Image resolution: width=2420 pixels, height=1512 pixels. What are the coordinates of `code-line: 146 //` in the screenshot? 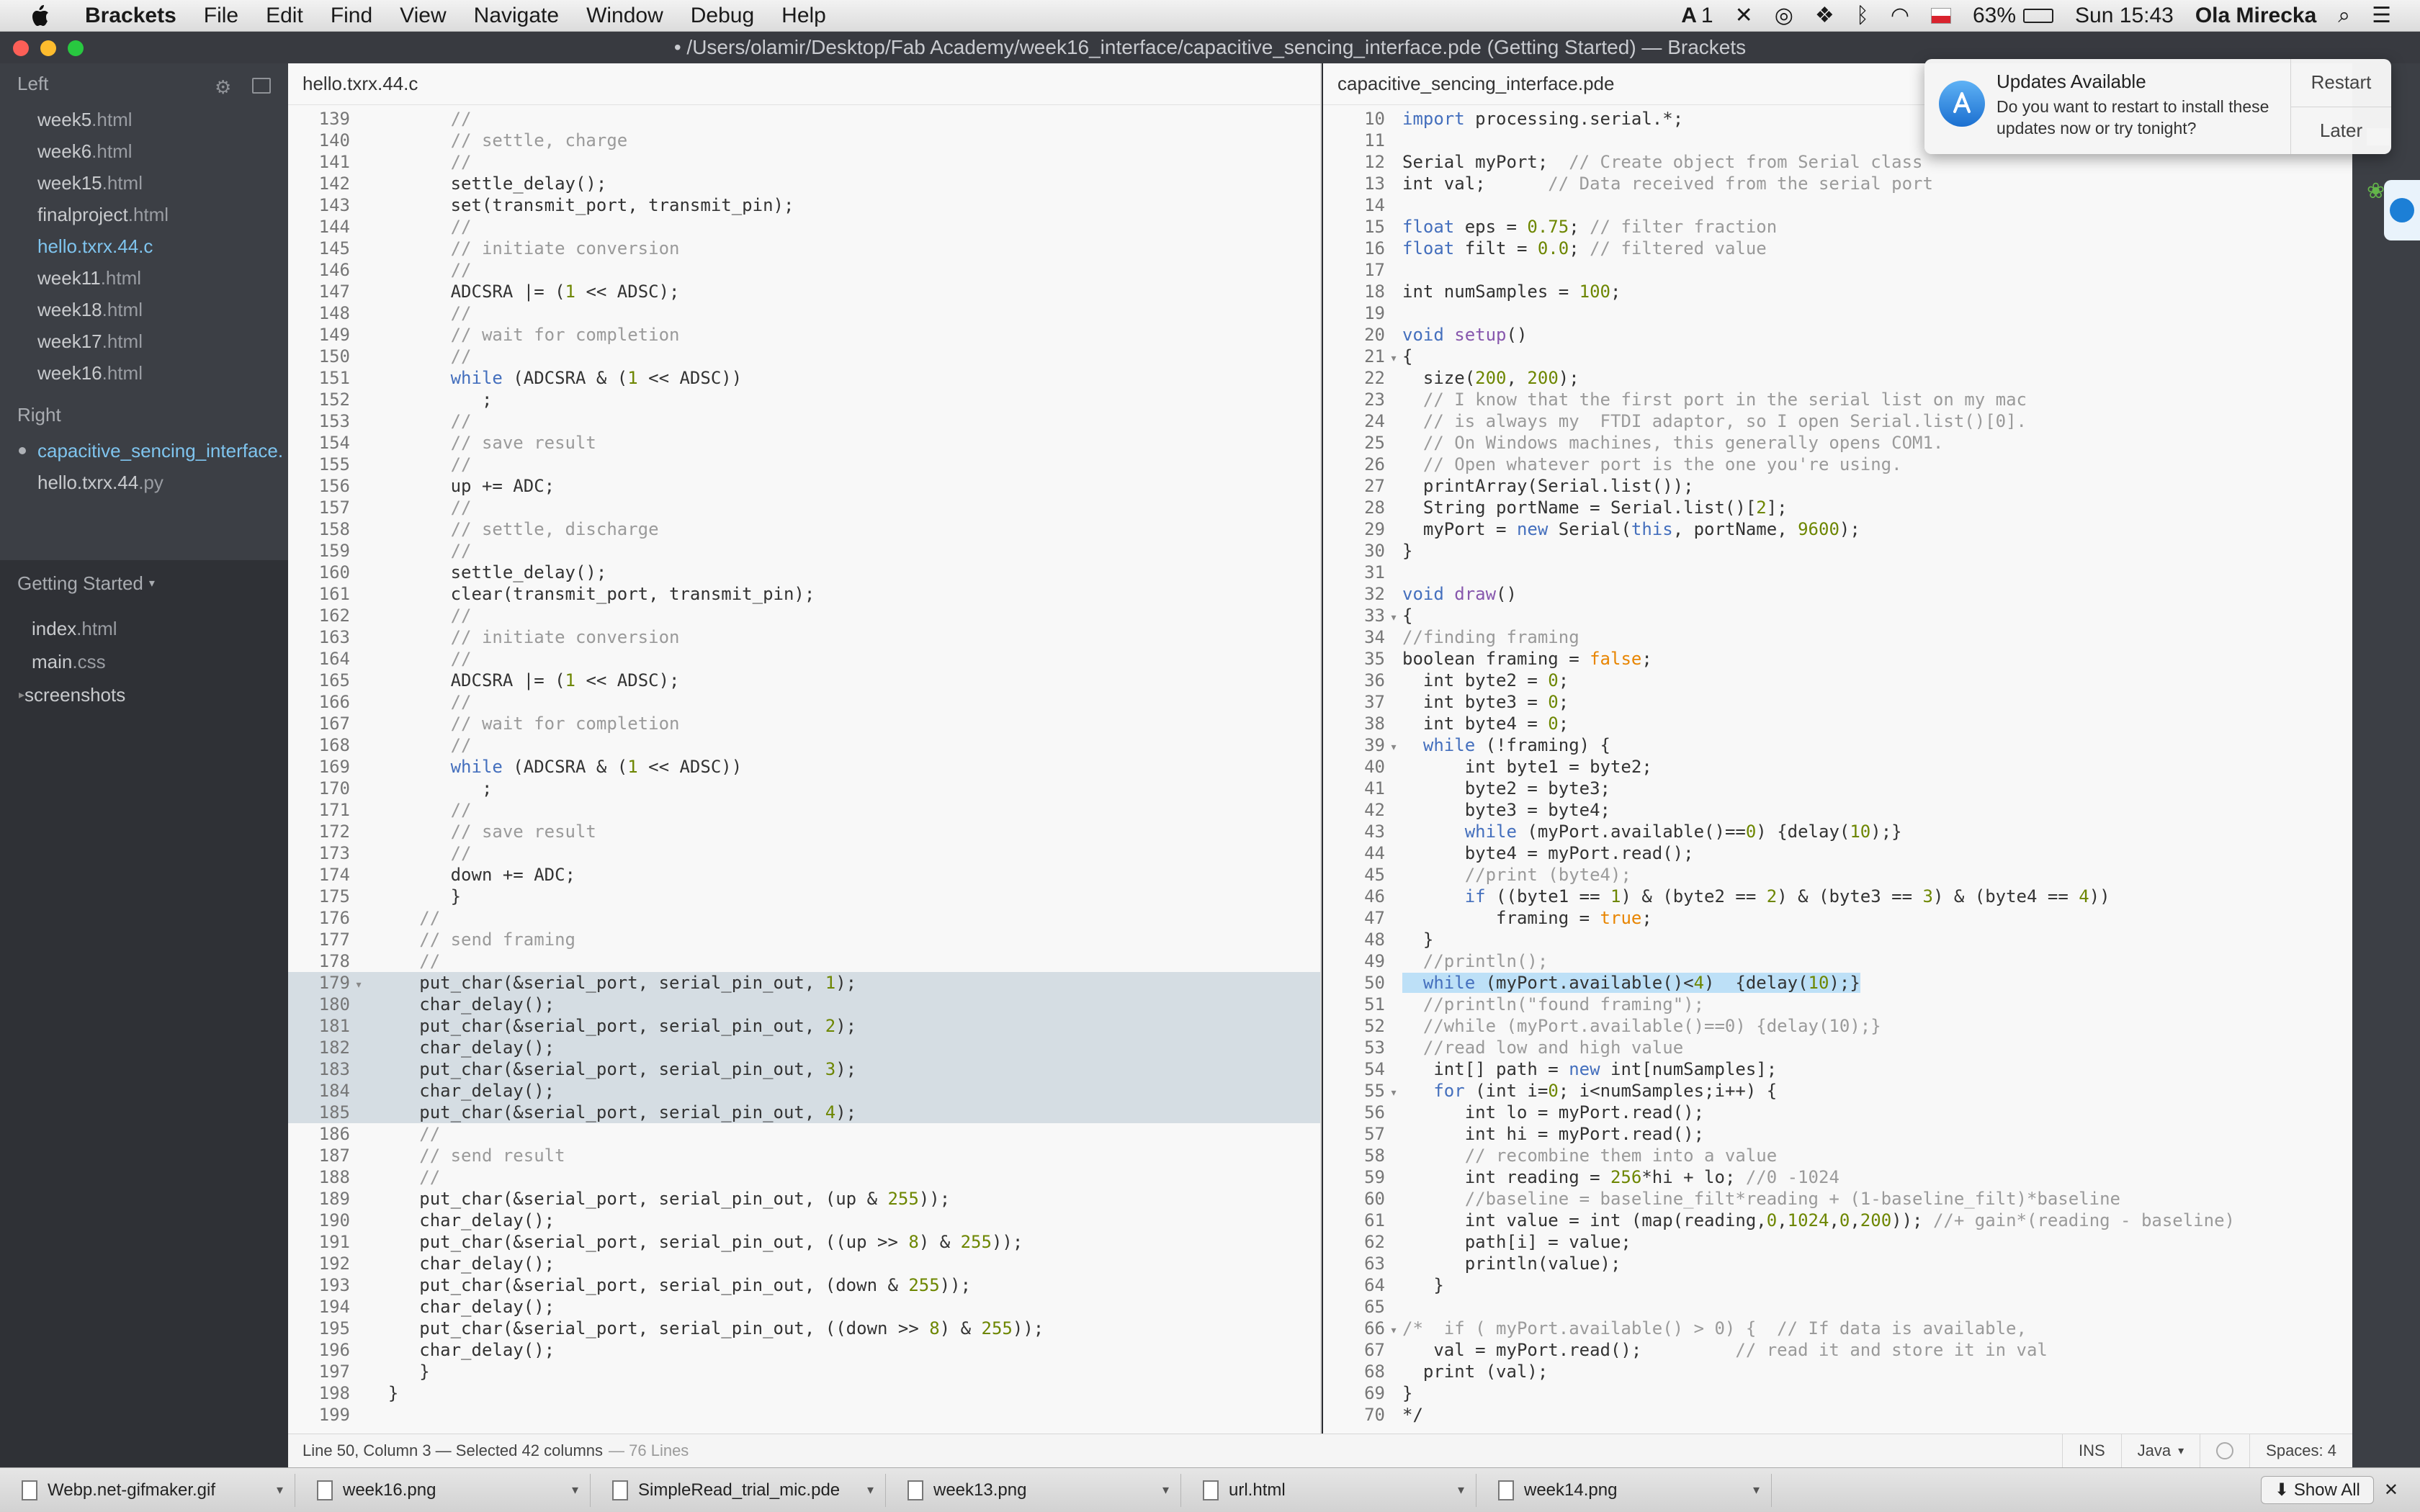 It's located at (804, 270).